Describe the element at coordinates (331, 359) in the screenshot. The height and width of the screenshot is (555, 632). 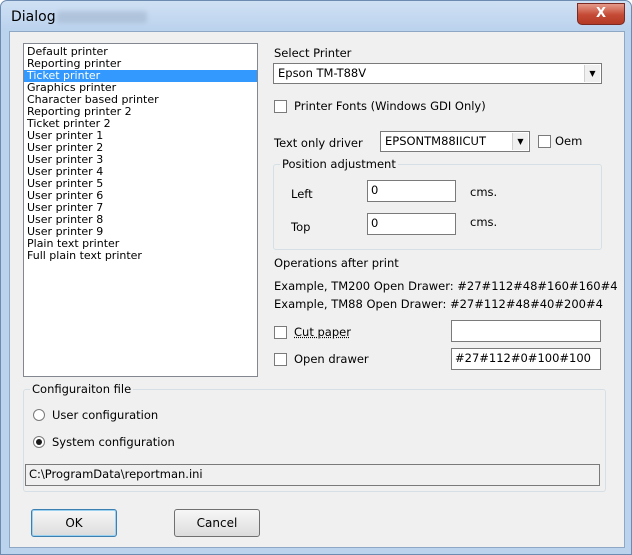
I see `open-drawer-label: Open drawer` at that location.